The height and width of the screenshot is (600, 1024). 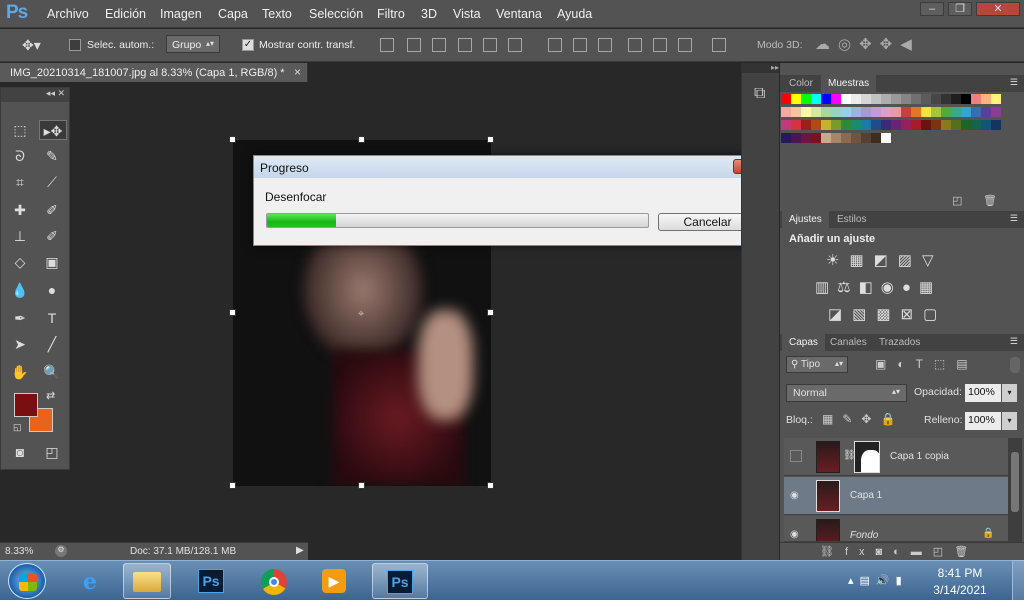 I want to click on menu-texto: Texto, so click(x=277, y=14).